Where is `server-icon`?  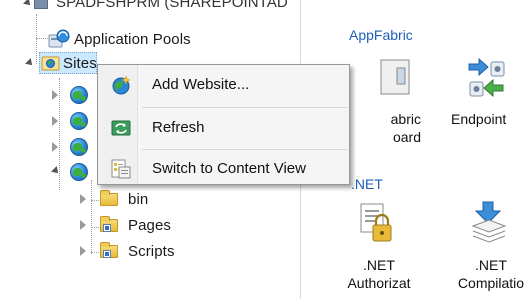 server-icon is located at coordinates (41, 4).